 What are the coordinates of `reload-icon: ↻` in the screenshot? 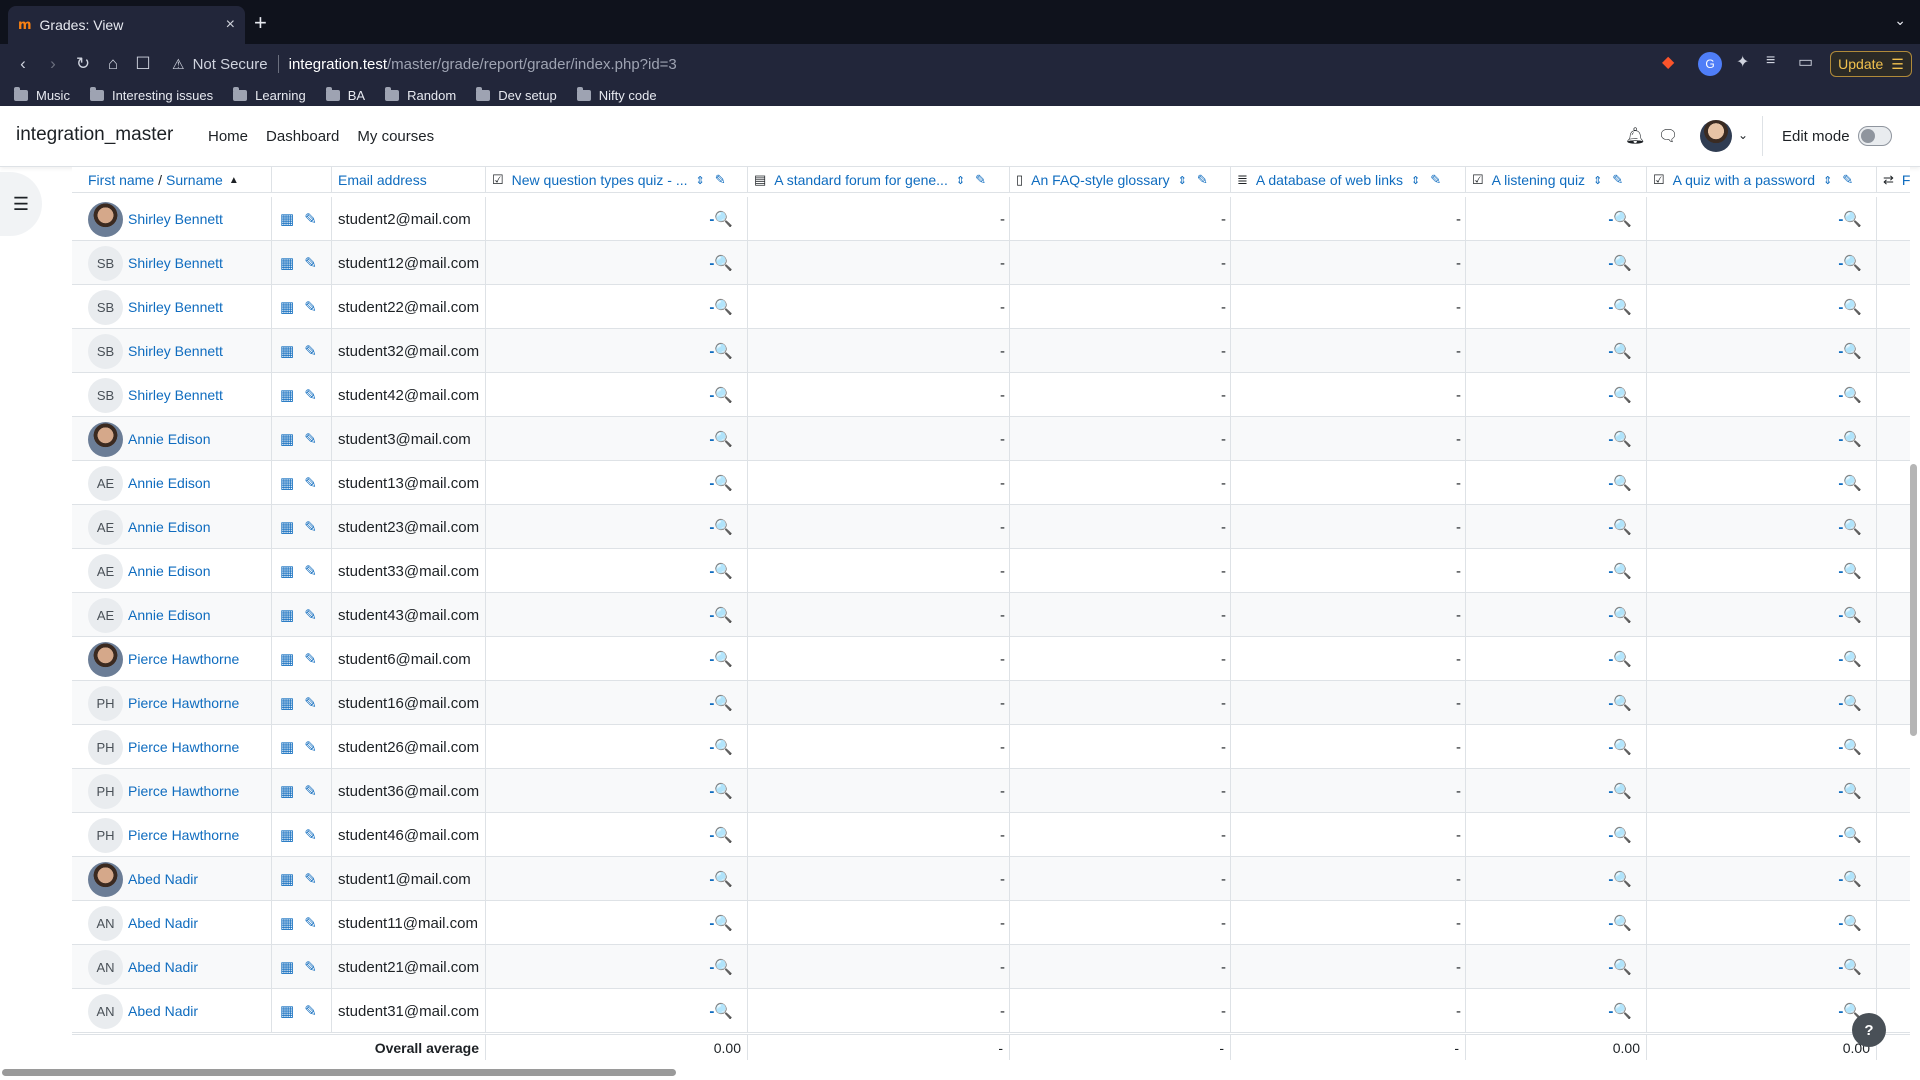 It's located at (83, 64).